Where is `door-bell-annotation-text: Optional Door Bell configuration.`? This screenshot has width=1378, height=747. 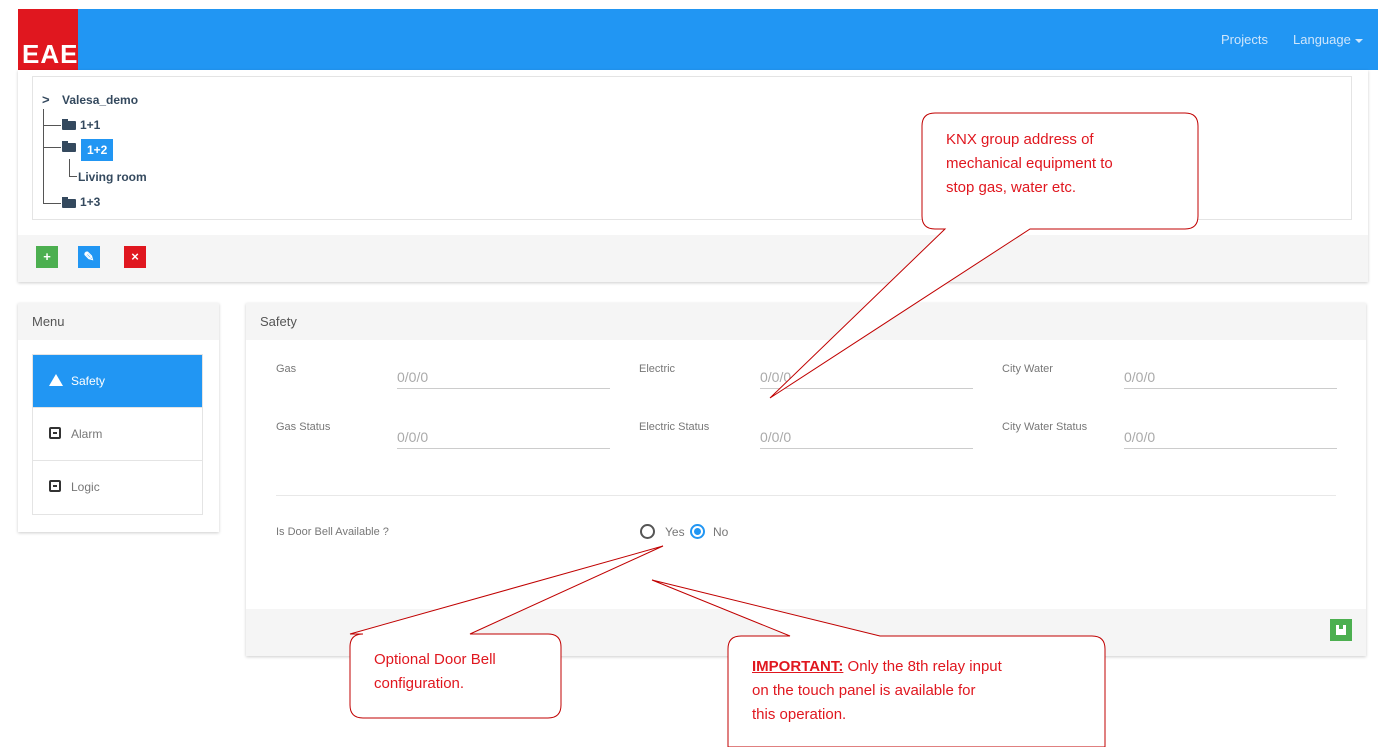 door-bell-annotation-text: Optional Door Bell configuration. is located at coordinates (435, 671).